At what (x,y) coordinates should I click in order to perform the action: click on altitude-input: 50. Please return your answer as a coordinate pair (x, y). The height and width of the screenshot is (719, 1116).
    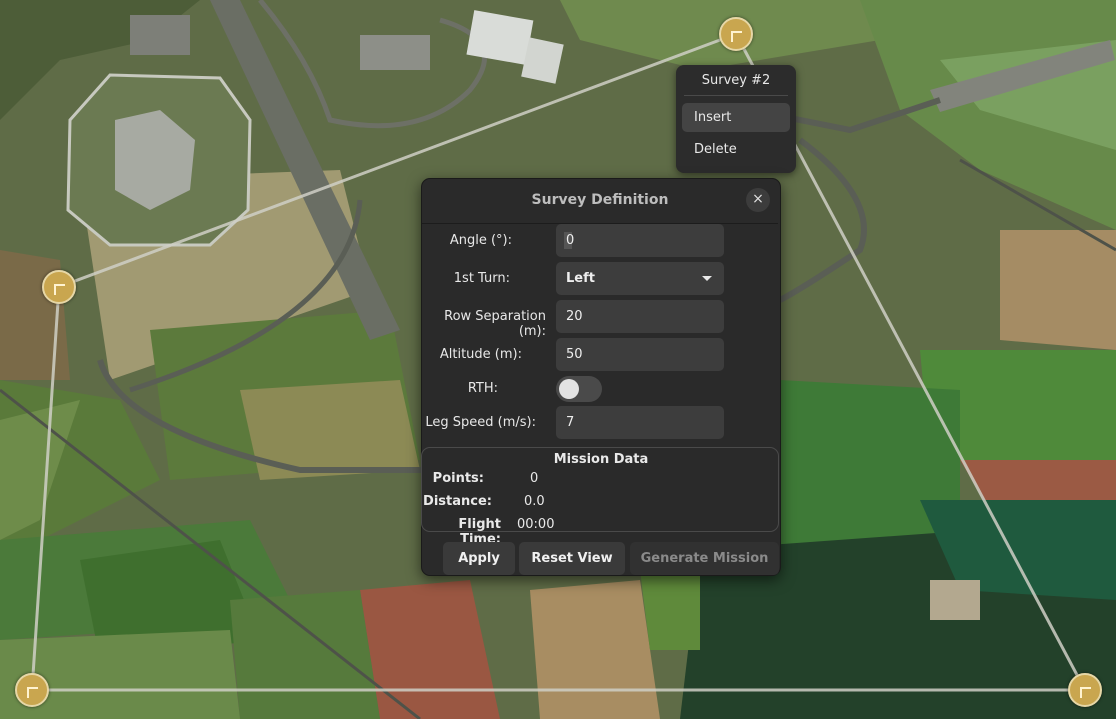
    Looking at the image, I should click on (640, 354).